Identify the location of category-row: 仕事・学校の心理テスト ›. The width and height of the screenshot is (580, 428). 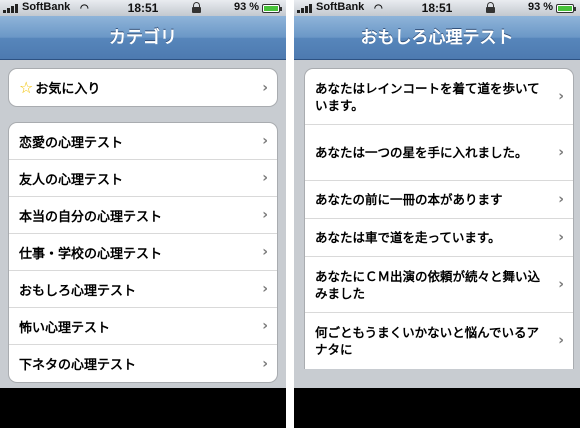
(143, 252).